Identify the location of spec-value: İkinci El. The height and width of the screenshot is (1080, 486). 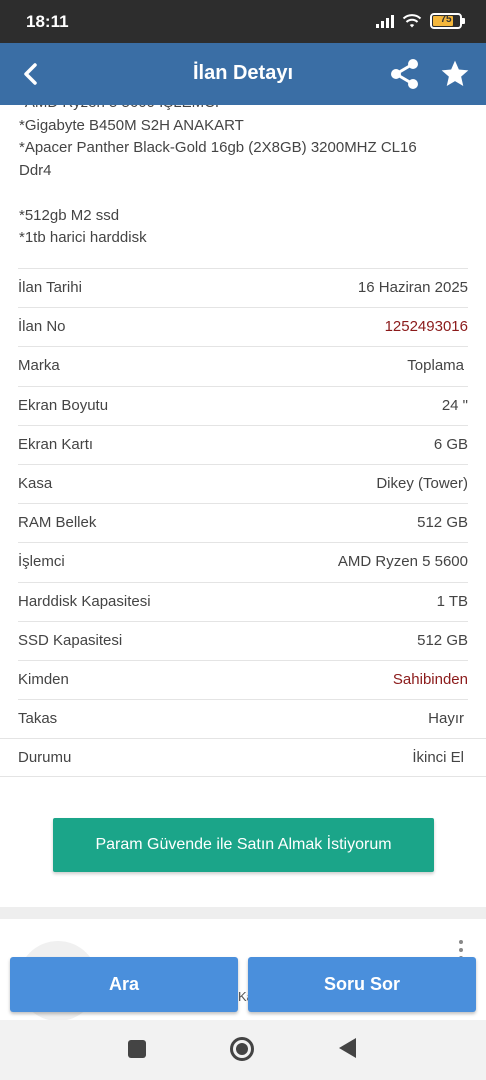
(438, 758).